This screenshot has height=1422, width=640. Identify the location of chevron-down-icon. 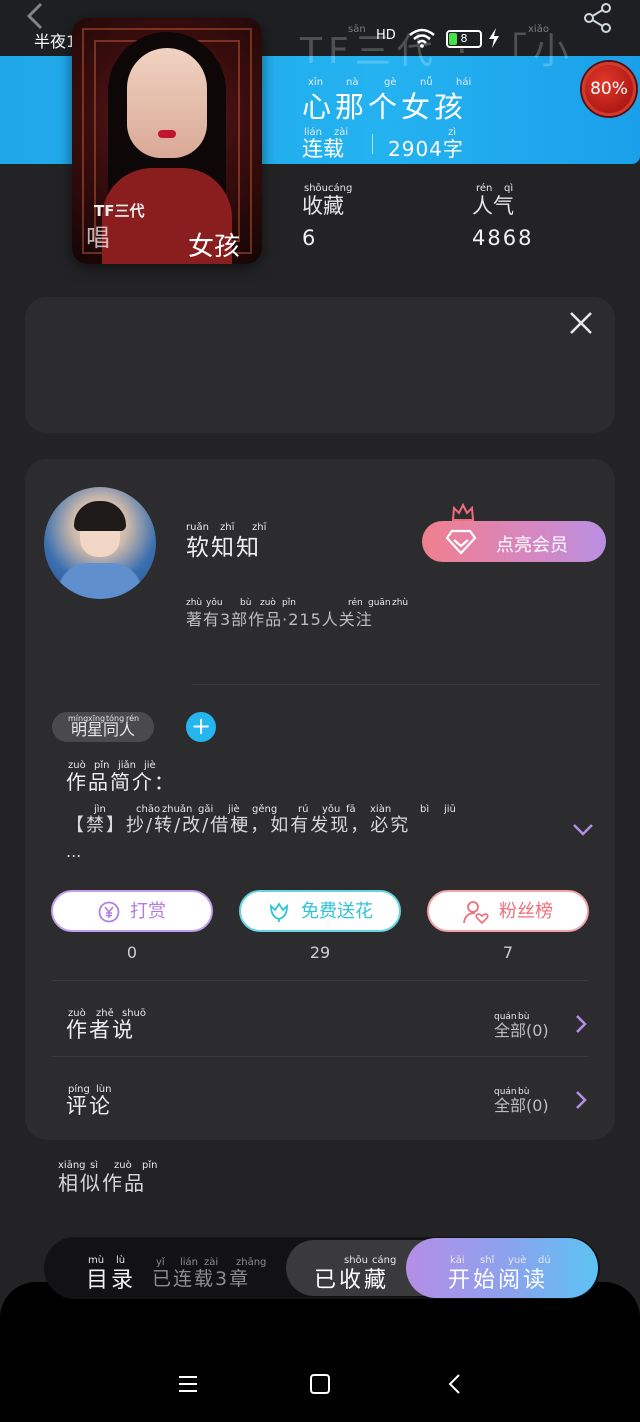
(583, 830).